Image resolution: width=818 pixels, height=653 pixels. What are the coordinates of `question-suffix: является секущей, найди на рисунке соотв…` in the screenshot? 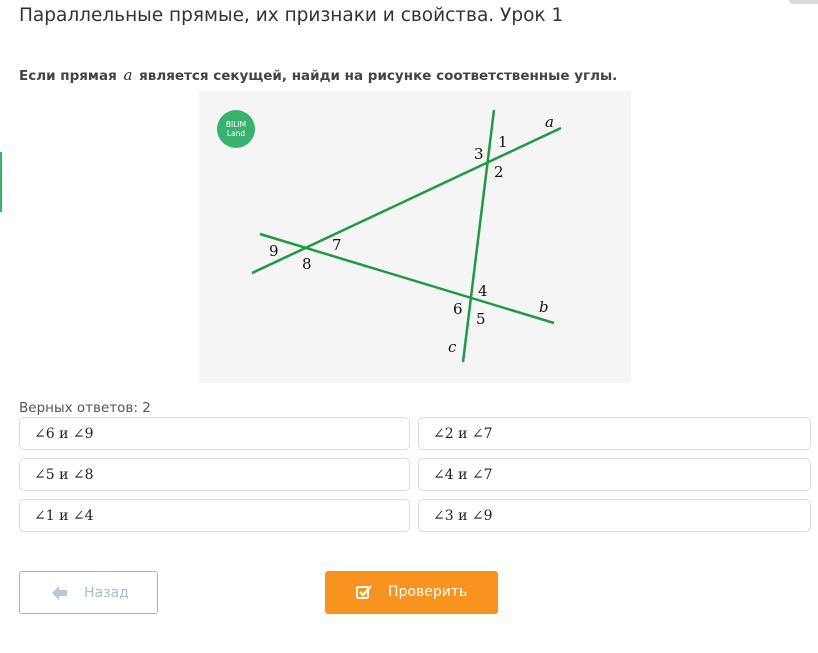 It's located at (378, 76).